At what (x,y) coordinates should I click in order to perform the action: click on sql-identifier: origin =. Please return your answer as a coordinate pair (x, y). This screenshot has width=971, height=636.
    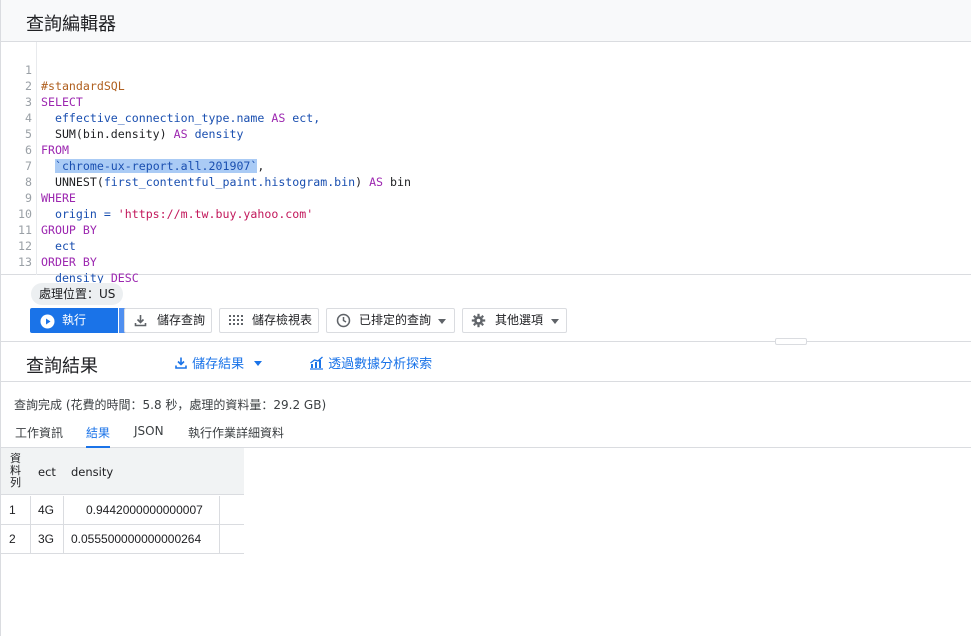
    Looking at the image, I should click on (79, 214).